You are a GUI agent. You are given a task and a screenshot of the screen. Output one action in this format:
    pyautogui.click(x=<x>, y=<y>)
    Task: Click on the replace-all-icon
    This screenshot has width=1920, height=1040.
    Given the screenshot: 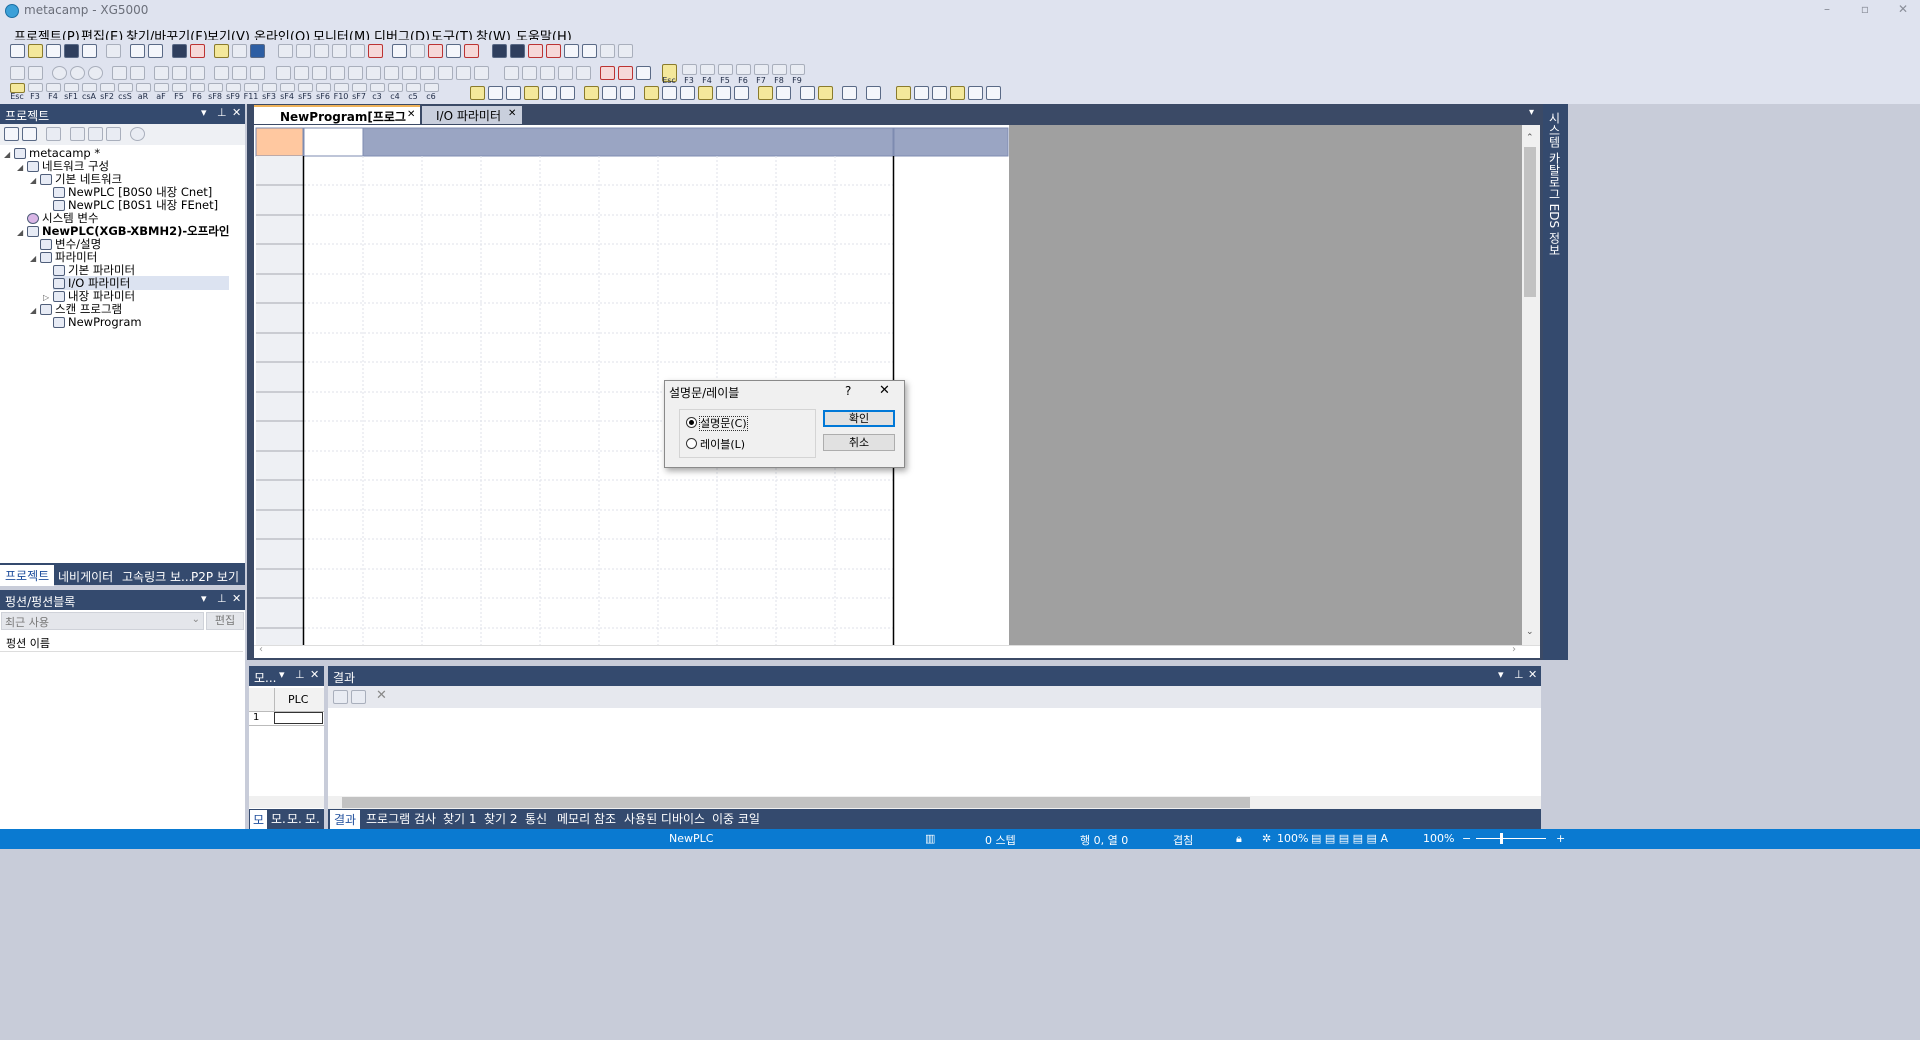 What is the action you would take?
    pyautogui.click(x=553, y=51)
    